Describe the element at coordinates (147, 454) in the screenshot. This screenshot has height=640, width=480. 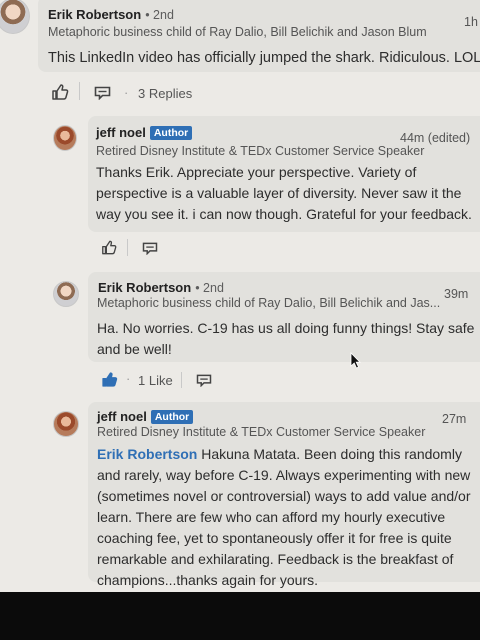
I see `mention-link: Erik Robertson` at that location.